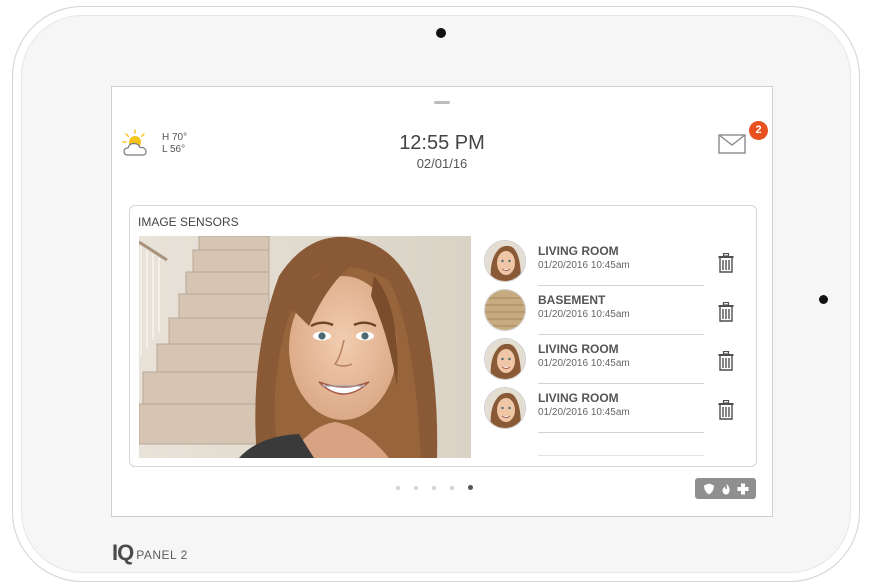  Describe the element at coordinates (742, 488) in the screenshot. I see `medical-cross-icon` at that location.